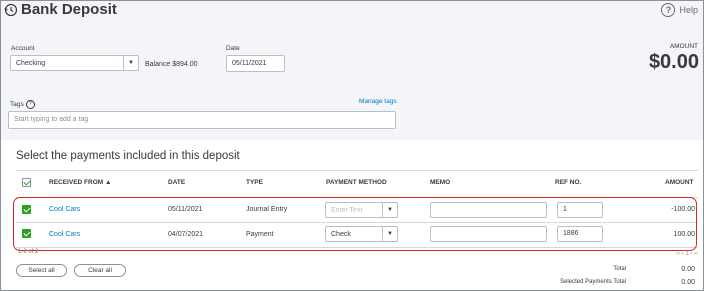 The width and height of the screenshot is (704, 291). Describe the element at coordinates (41, 270) in the screenshot. I see `select-all-button: Select all` at that location.